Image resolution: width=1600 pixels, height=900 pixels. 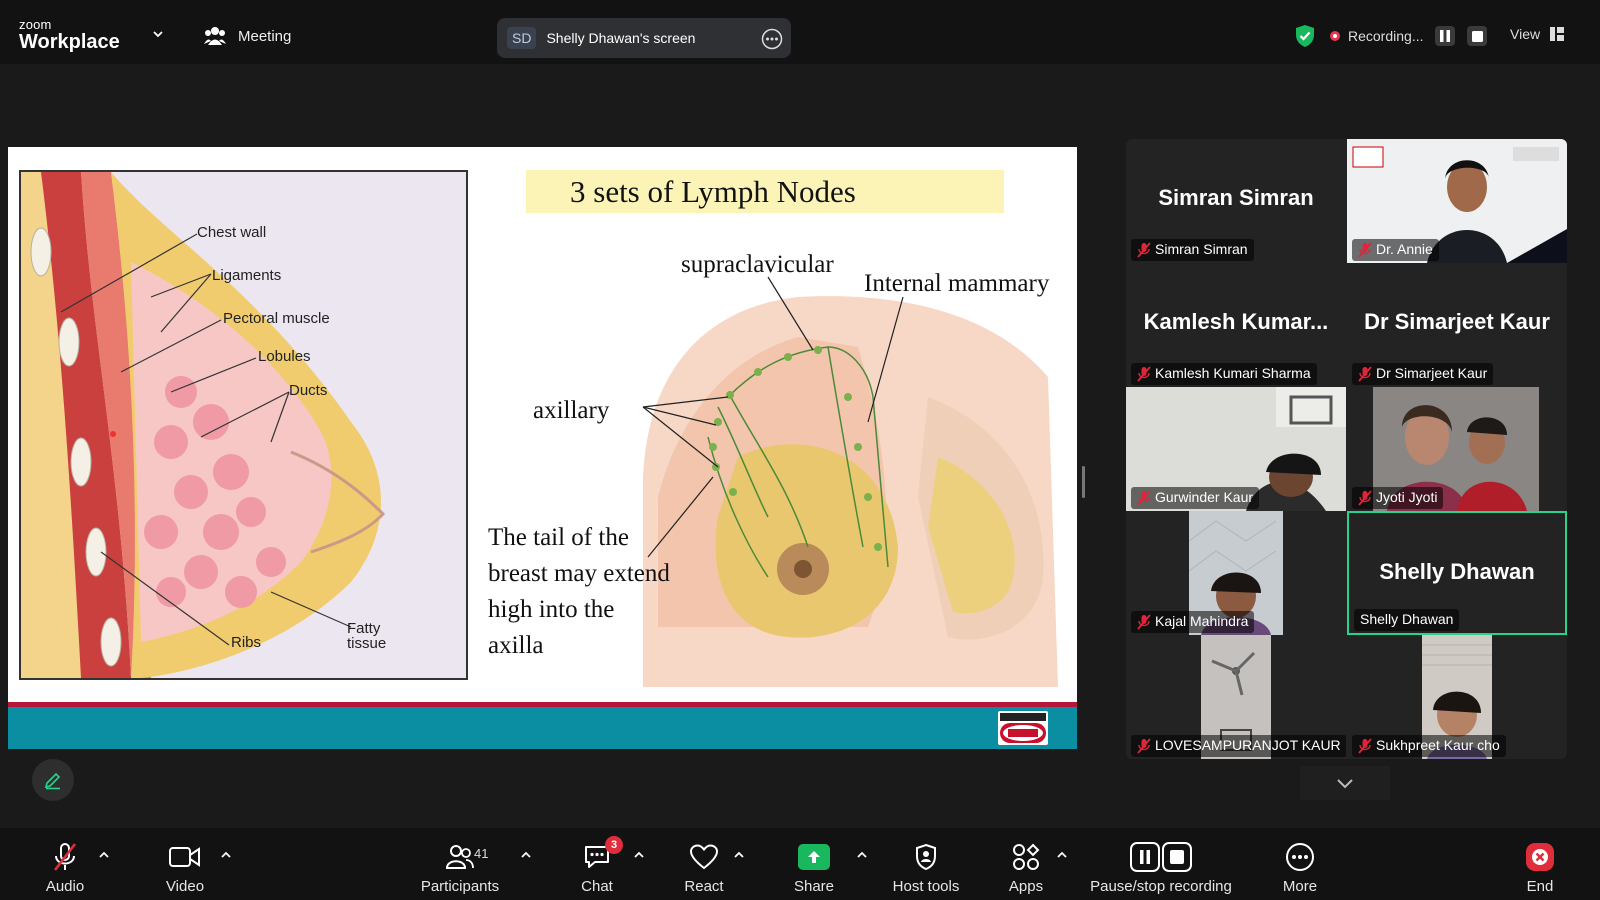 I want to click on heart-icon, so click(x=704, y=857).